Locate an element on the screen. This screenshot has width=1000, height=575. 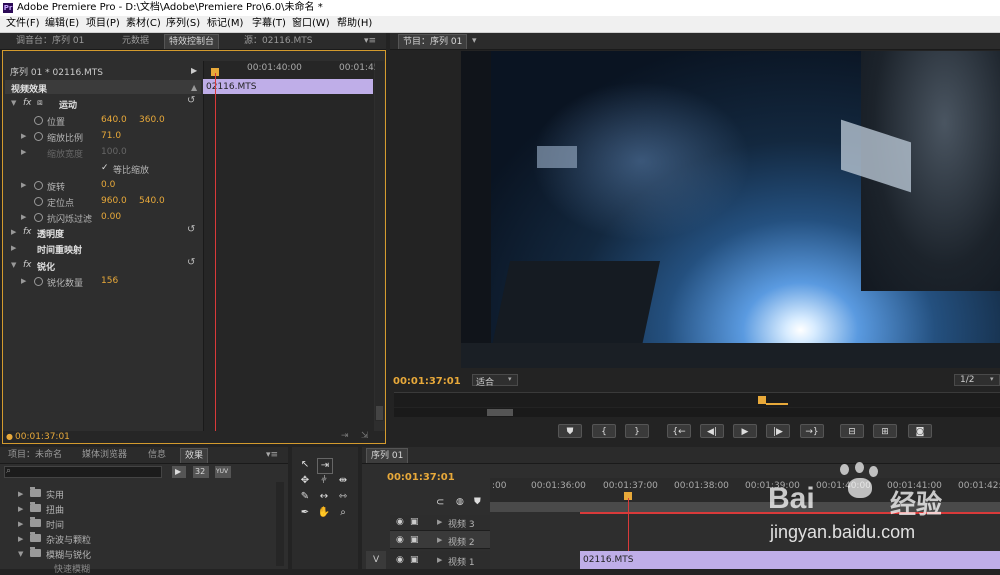
slide-tool-icon: ⇿ is located at coordinates (343, 497).